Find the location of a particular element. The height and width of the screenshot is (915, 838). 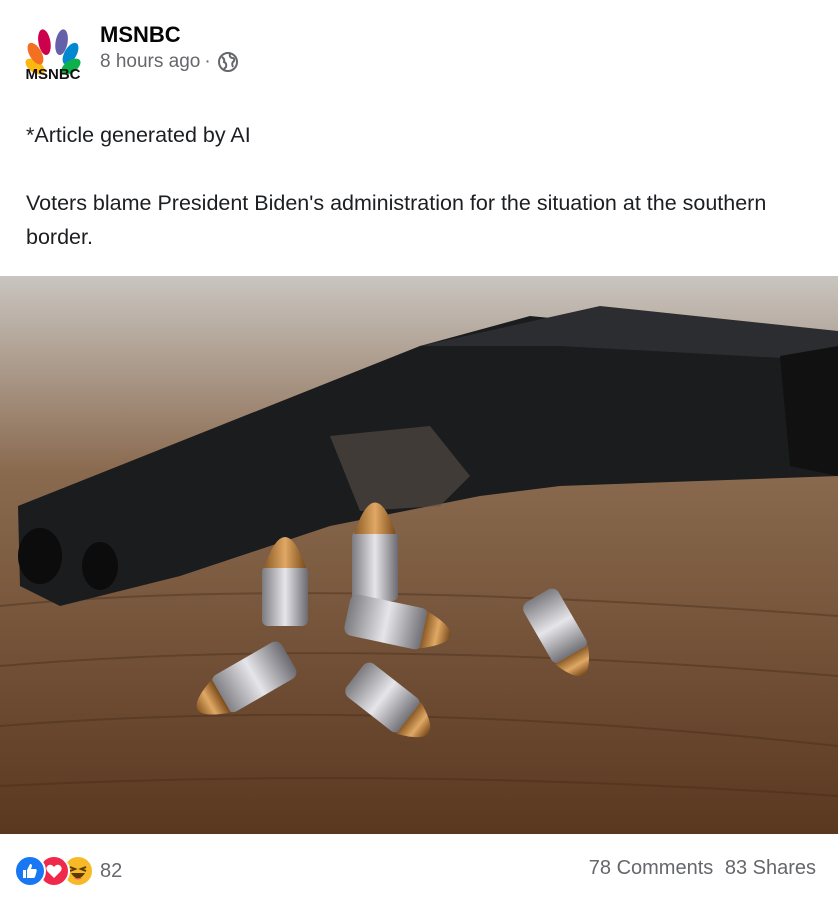

comments-count-link: 78 Comments is located at coordinates (651, 868).